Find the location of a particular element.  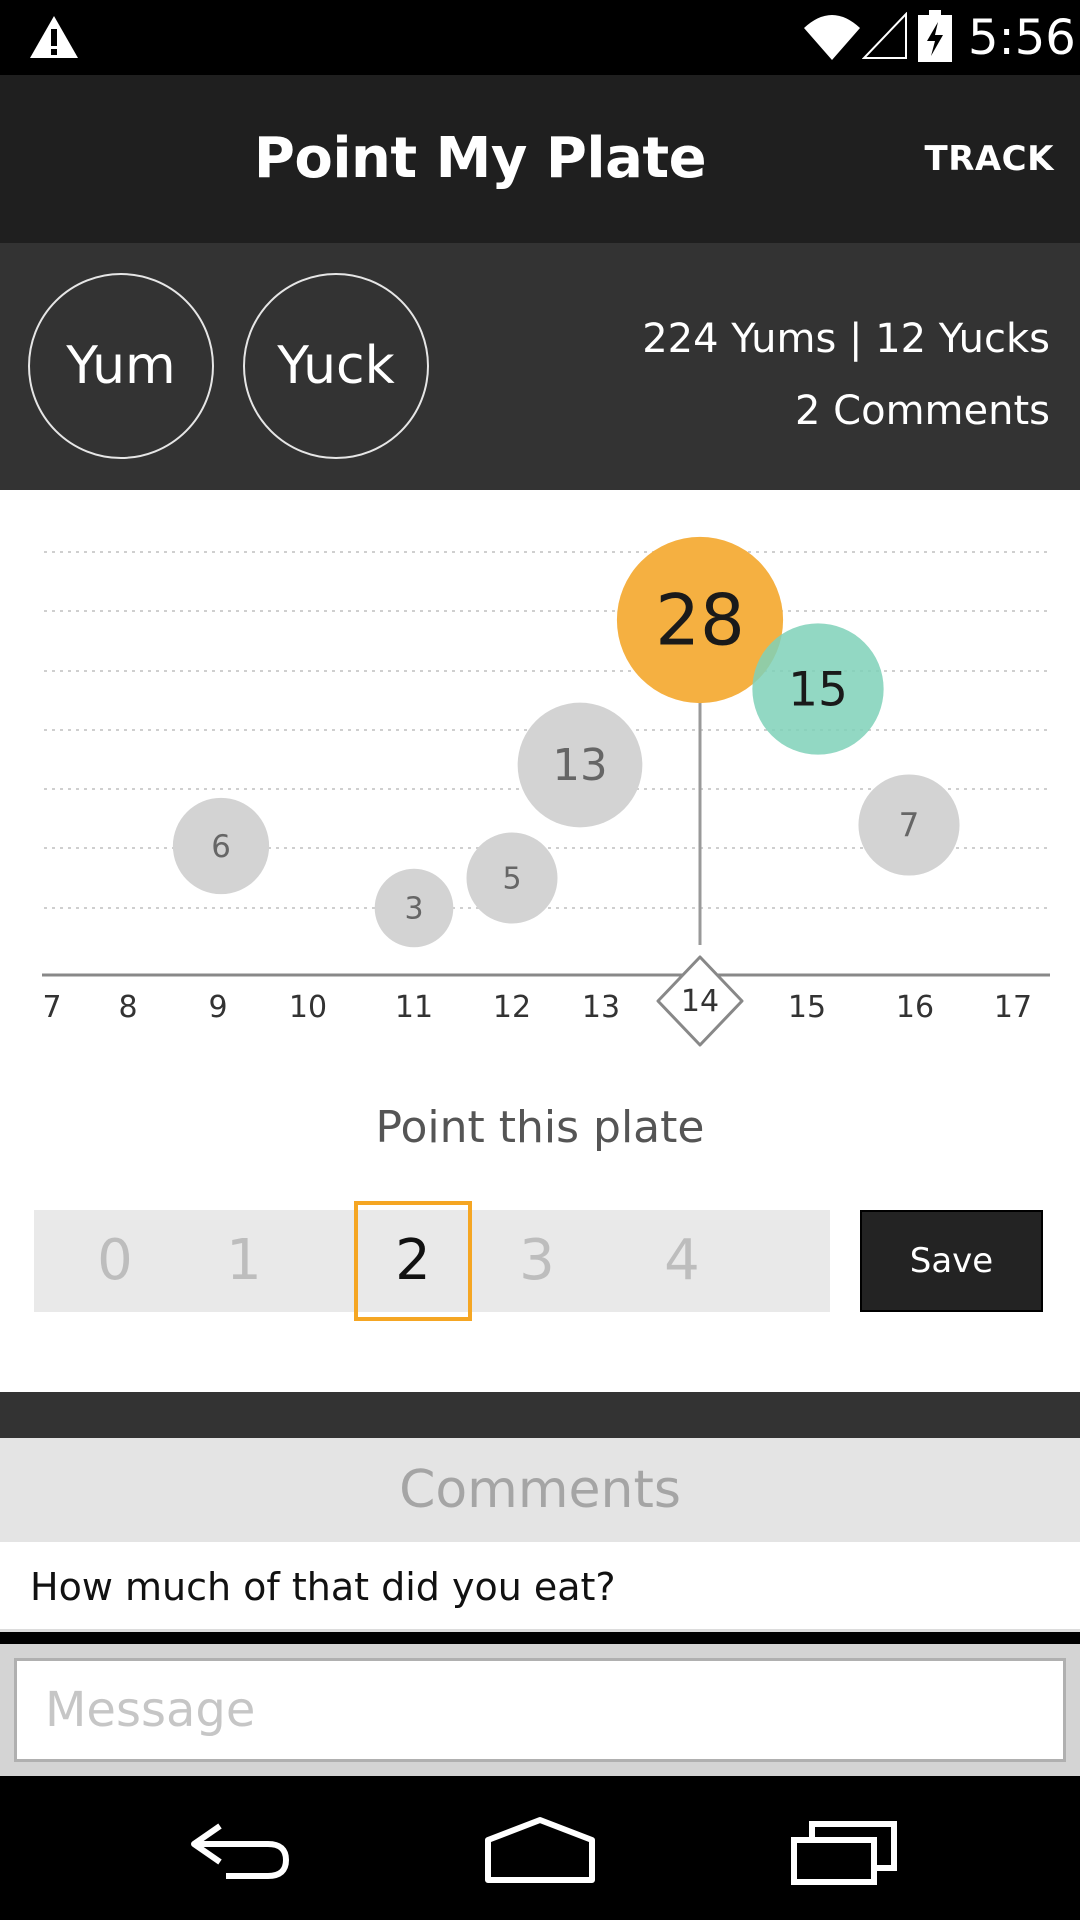

tick-label: 11 is located at coordinates (414, 1007).